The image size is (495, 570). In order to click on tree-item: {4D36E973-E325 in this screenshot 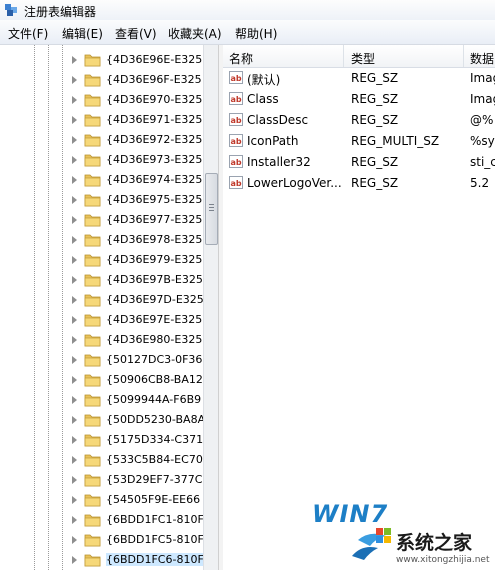, I will do `click(101, 160)`.